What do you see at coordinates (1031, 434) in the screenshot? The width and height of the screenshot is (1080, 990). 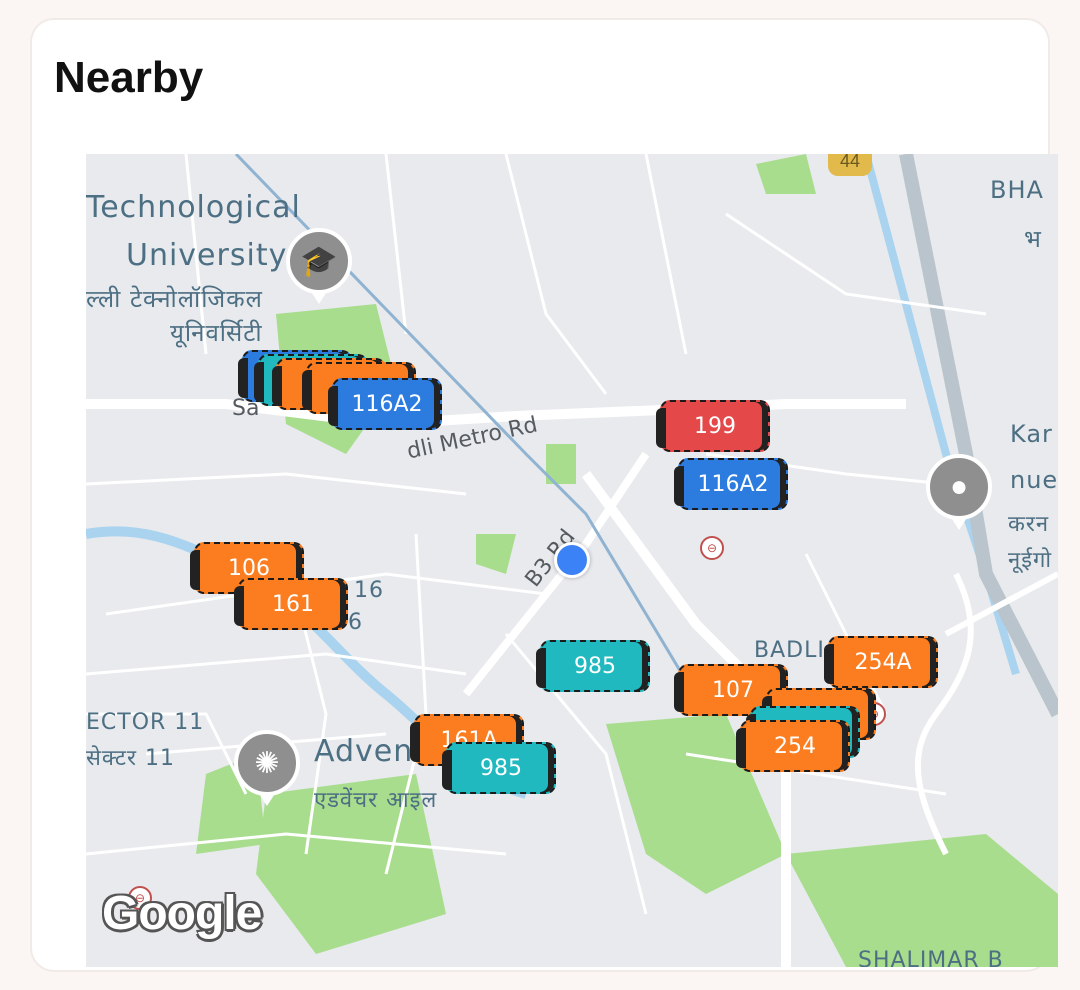 I see `place-label-kar-en-1: Kar` at bounding box center [1031, 434].